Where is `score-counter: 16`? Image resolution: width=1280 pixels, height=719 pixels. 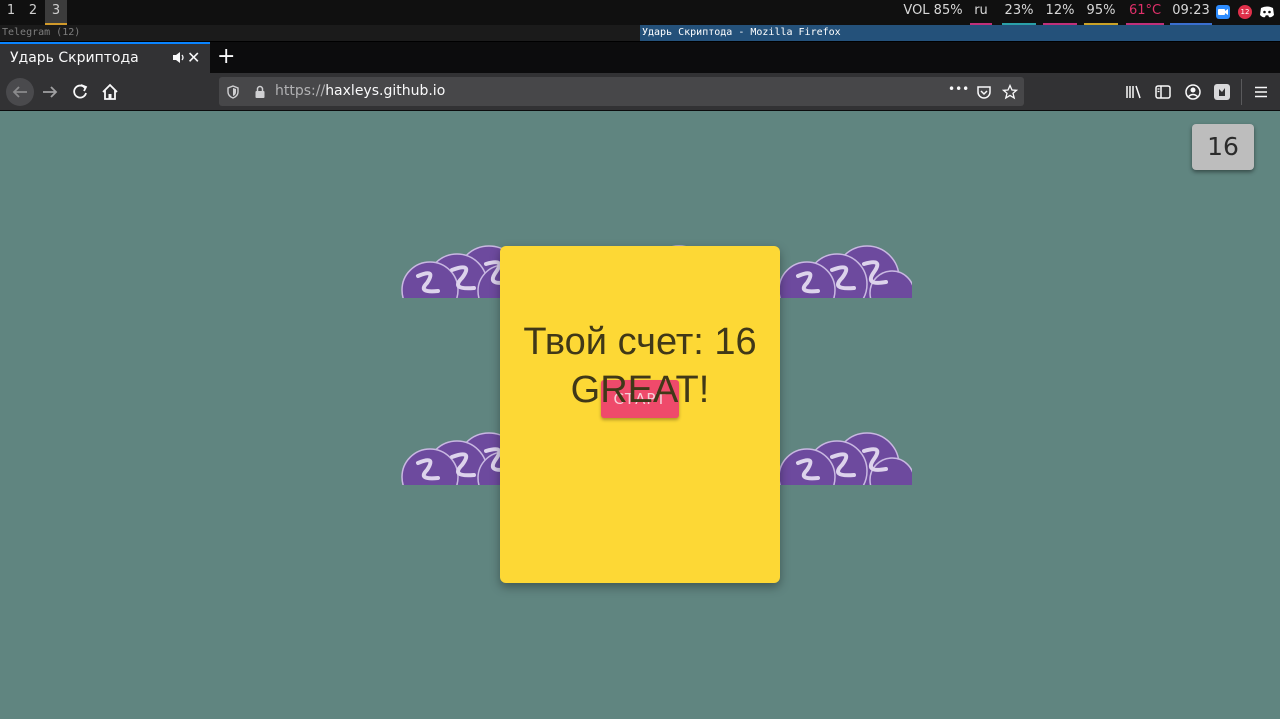 score-counter: 16 is located at coordinates (1223, 147).